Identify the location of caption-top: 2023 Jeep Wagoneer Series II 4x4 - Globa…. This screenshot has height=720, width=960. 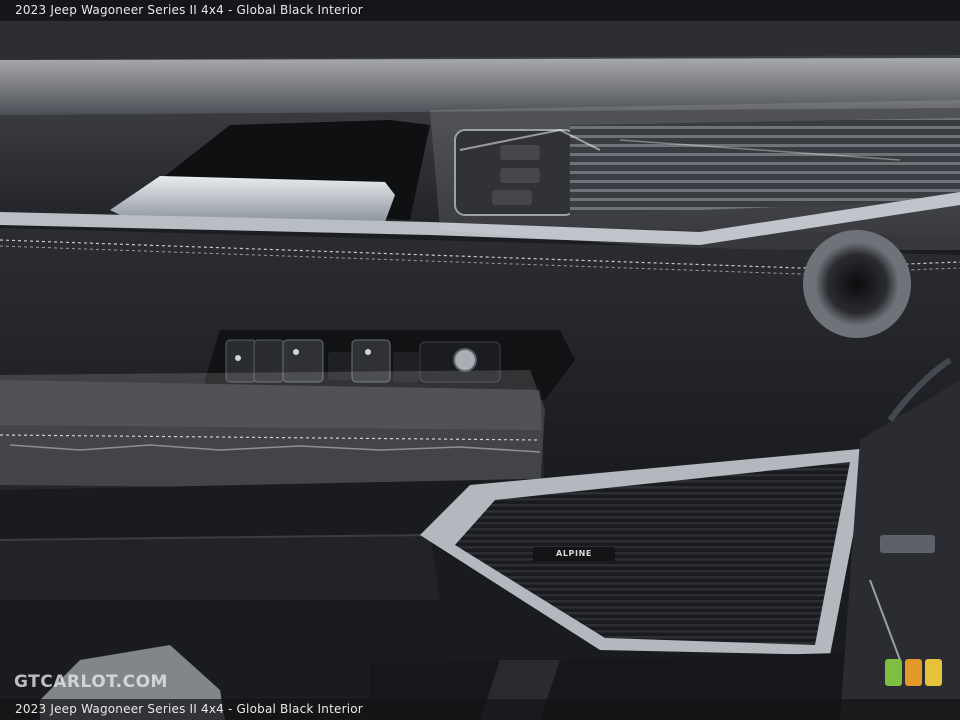
(480, 10).